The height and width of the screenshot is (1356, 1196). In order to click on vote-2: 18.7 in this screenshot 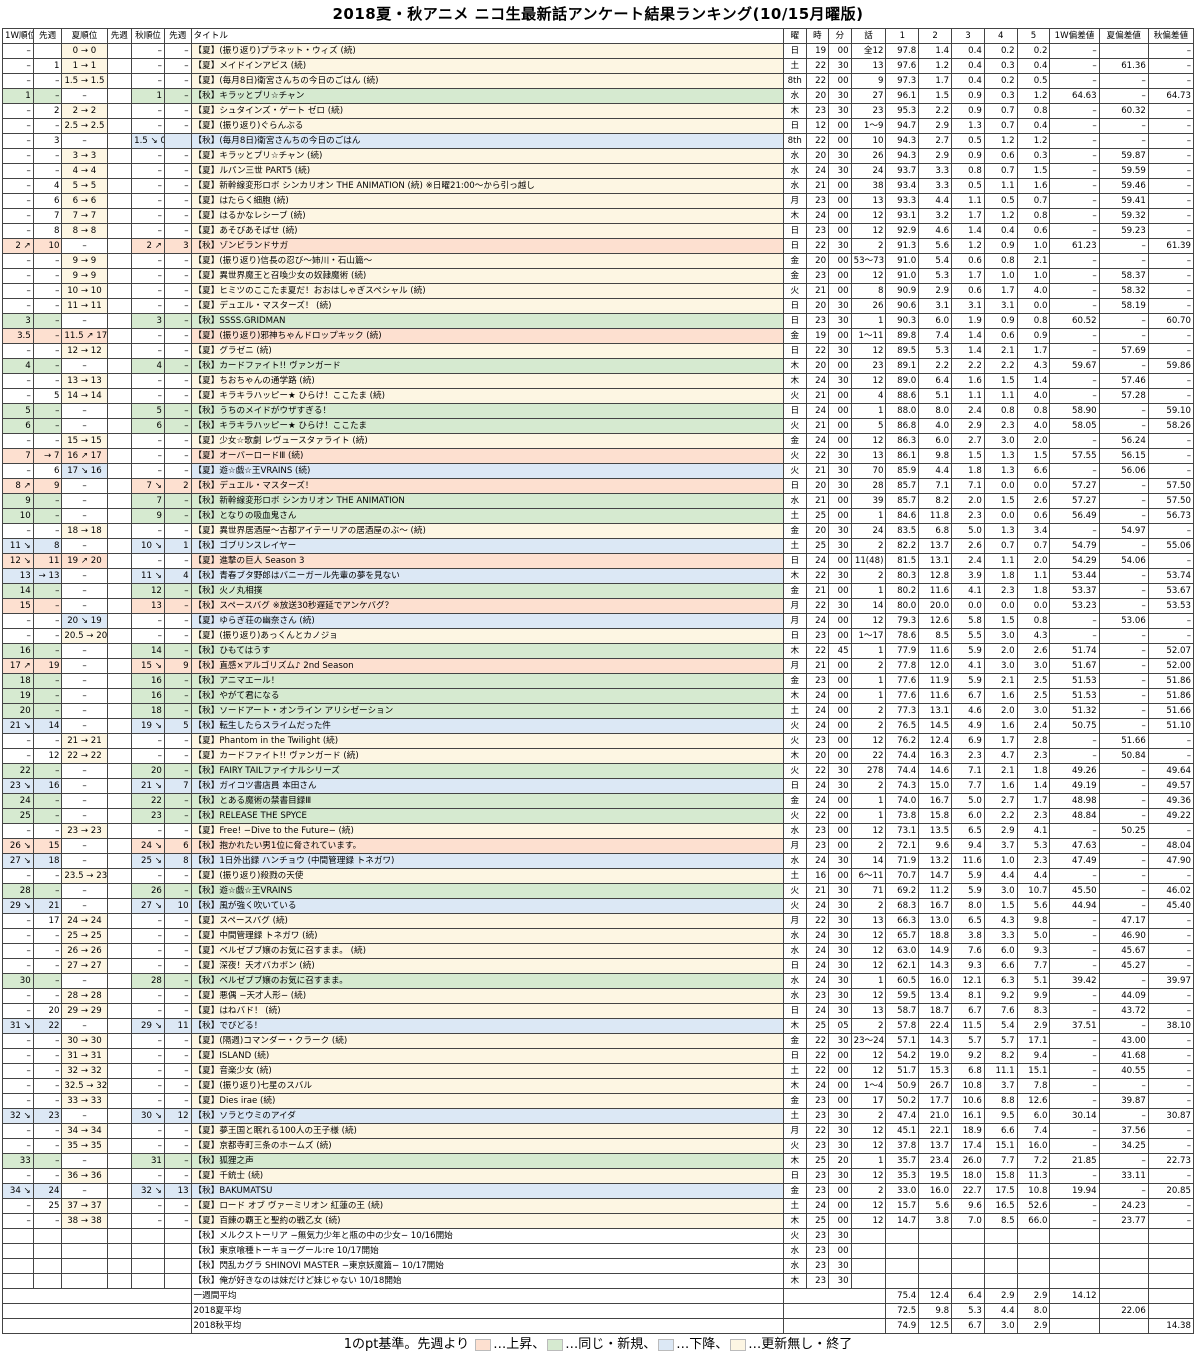, I will do `click(935, 1011)`.